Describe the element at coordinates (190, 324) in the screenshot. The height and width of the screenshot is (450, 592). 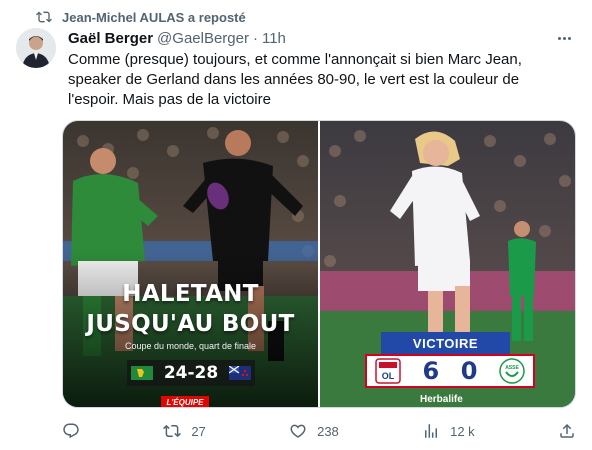
I see `headline-line-2: JUSQU'AU BOUT` at that location.